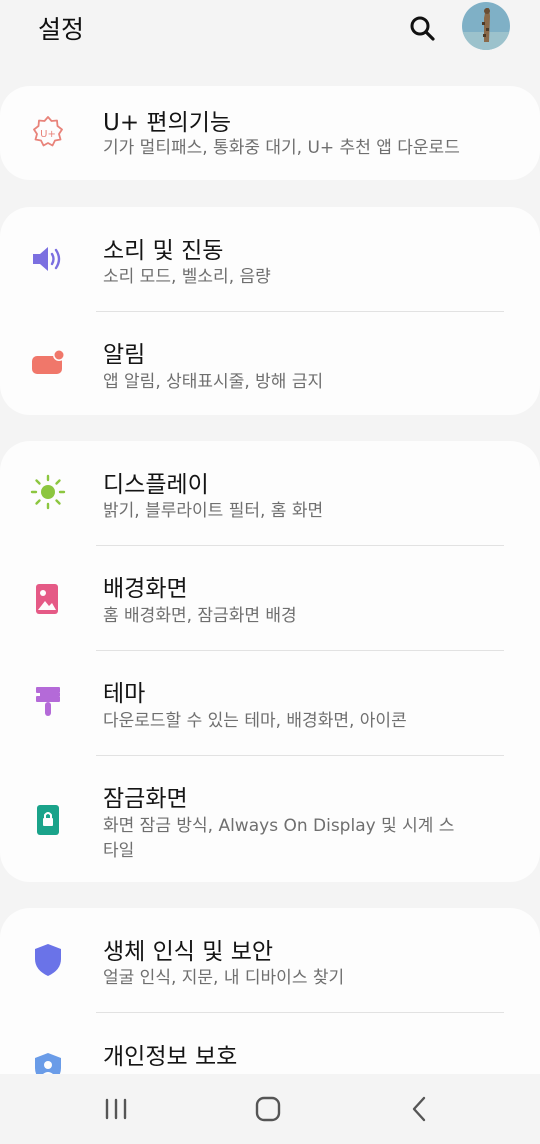  What do you see at coordinates (200, 616) in the screenshot?
I see `item-description: 홈 배경화면, 잠금화면 배경` at bounding box center [200, 616].